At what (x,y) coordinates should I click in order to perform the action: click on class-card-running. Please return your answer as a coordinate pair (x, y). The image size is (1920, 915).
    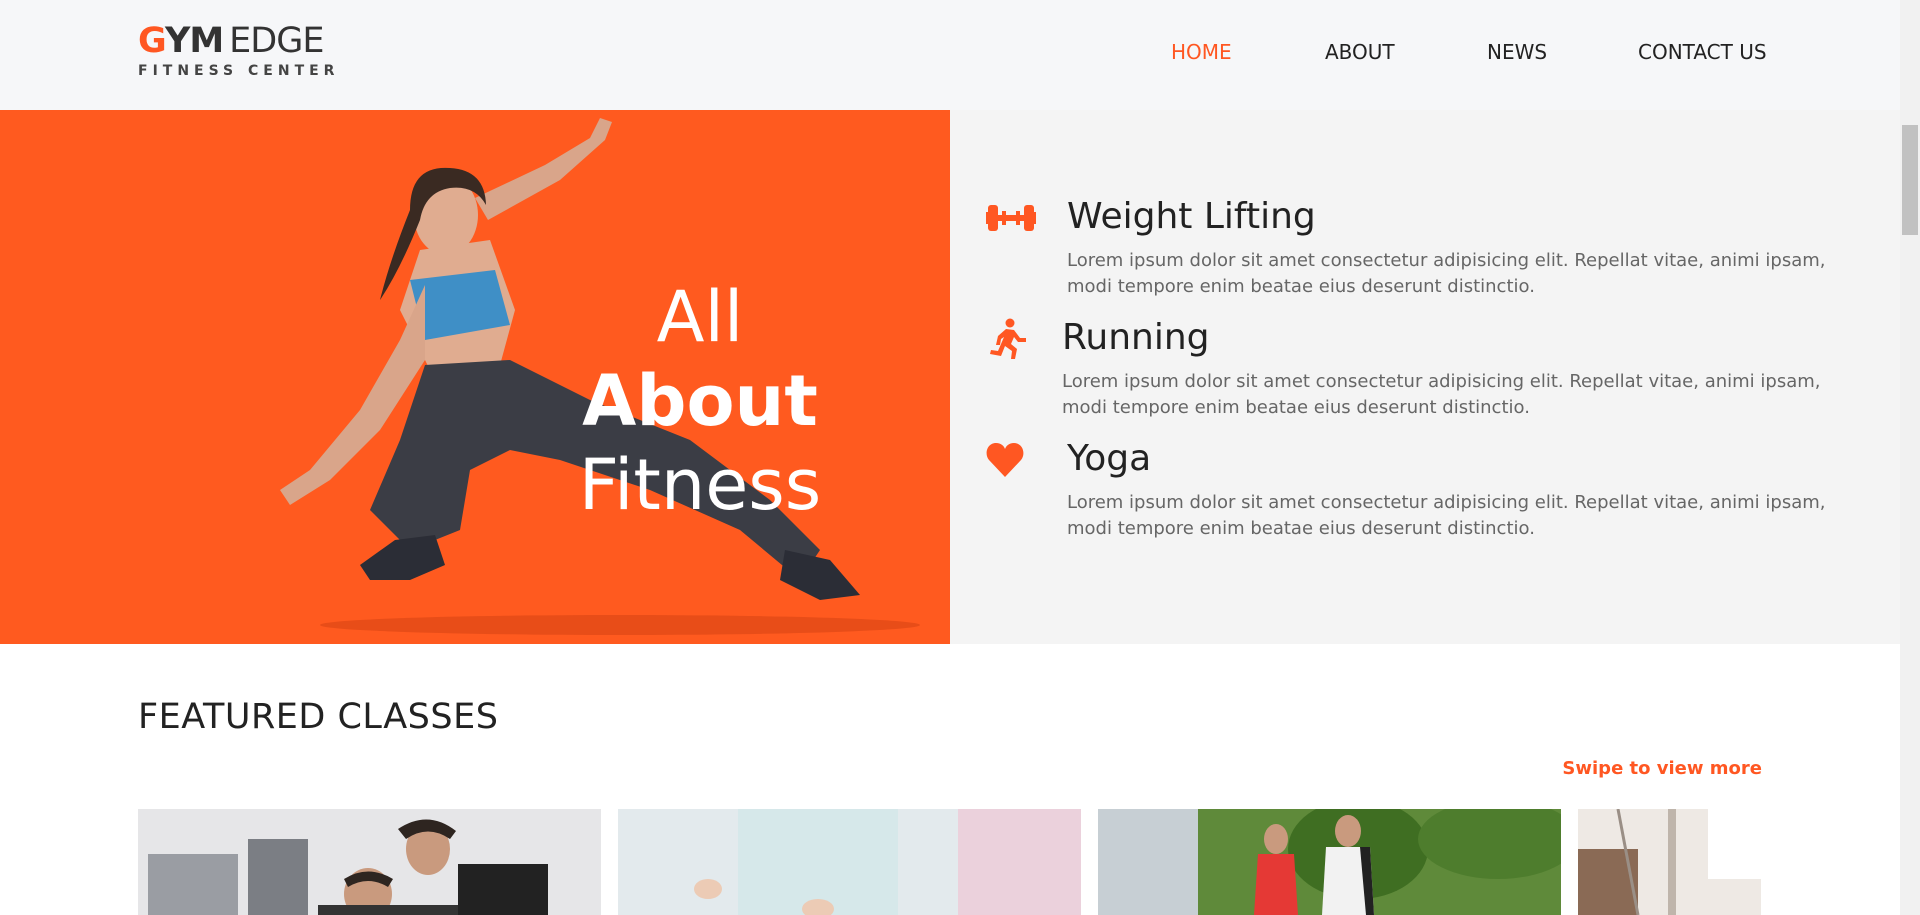
    Looking at the image, I should click on (1329, 862).